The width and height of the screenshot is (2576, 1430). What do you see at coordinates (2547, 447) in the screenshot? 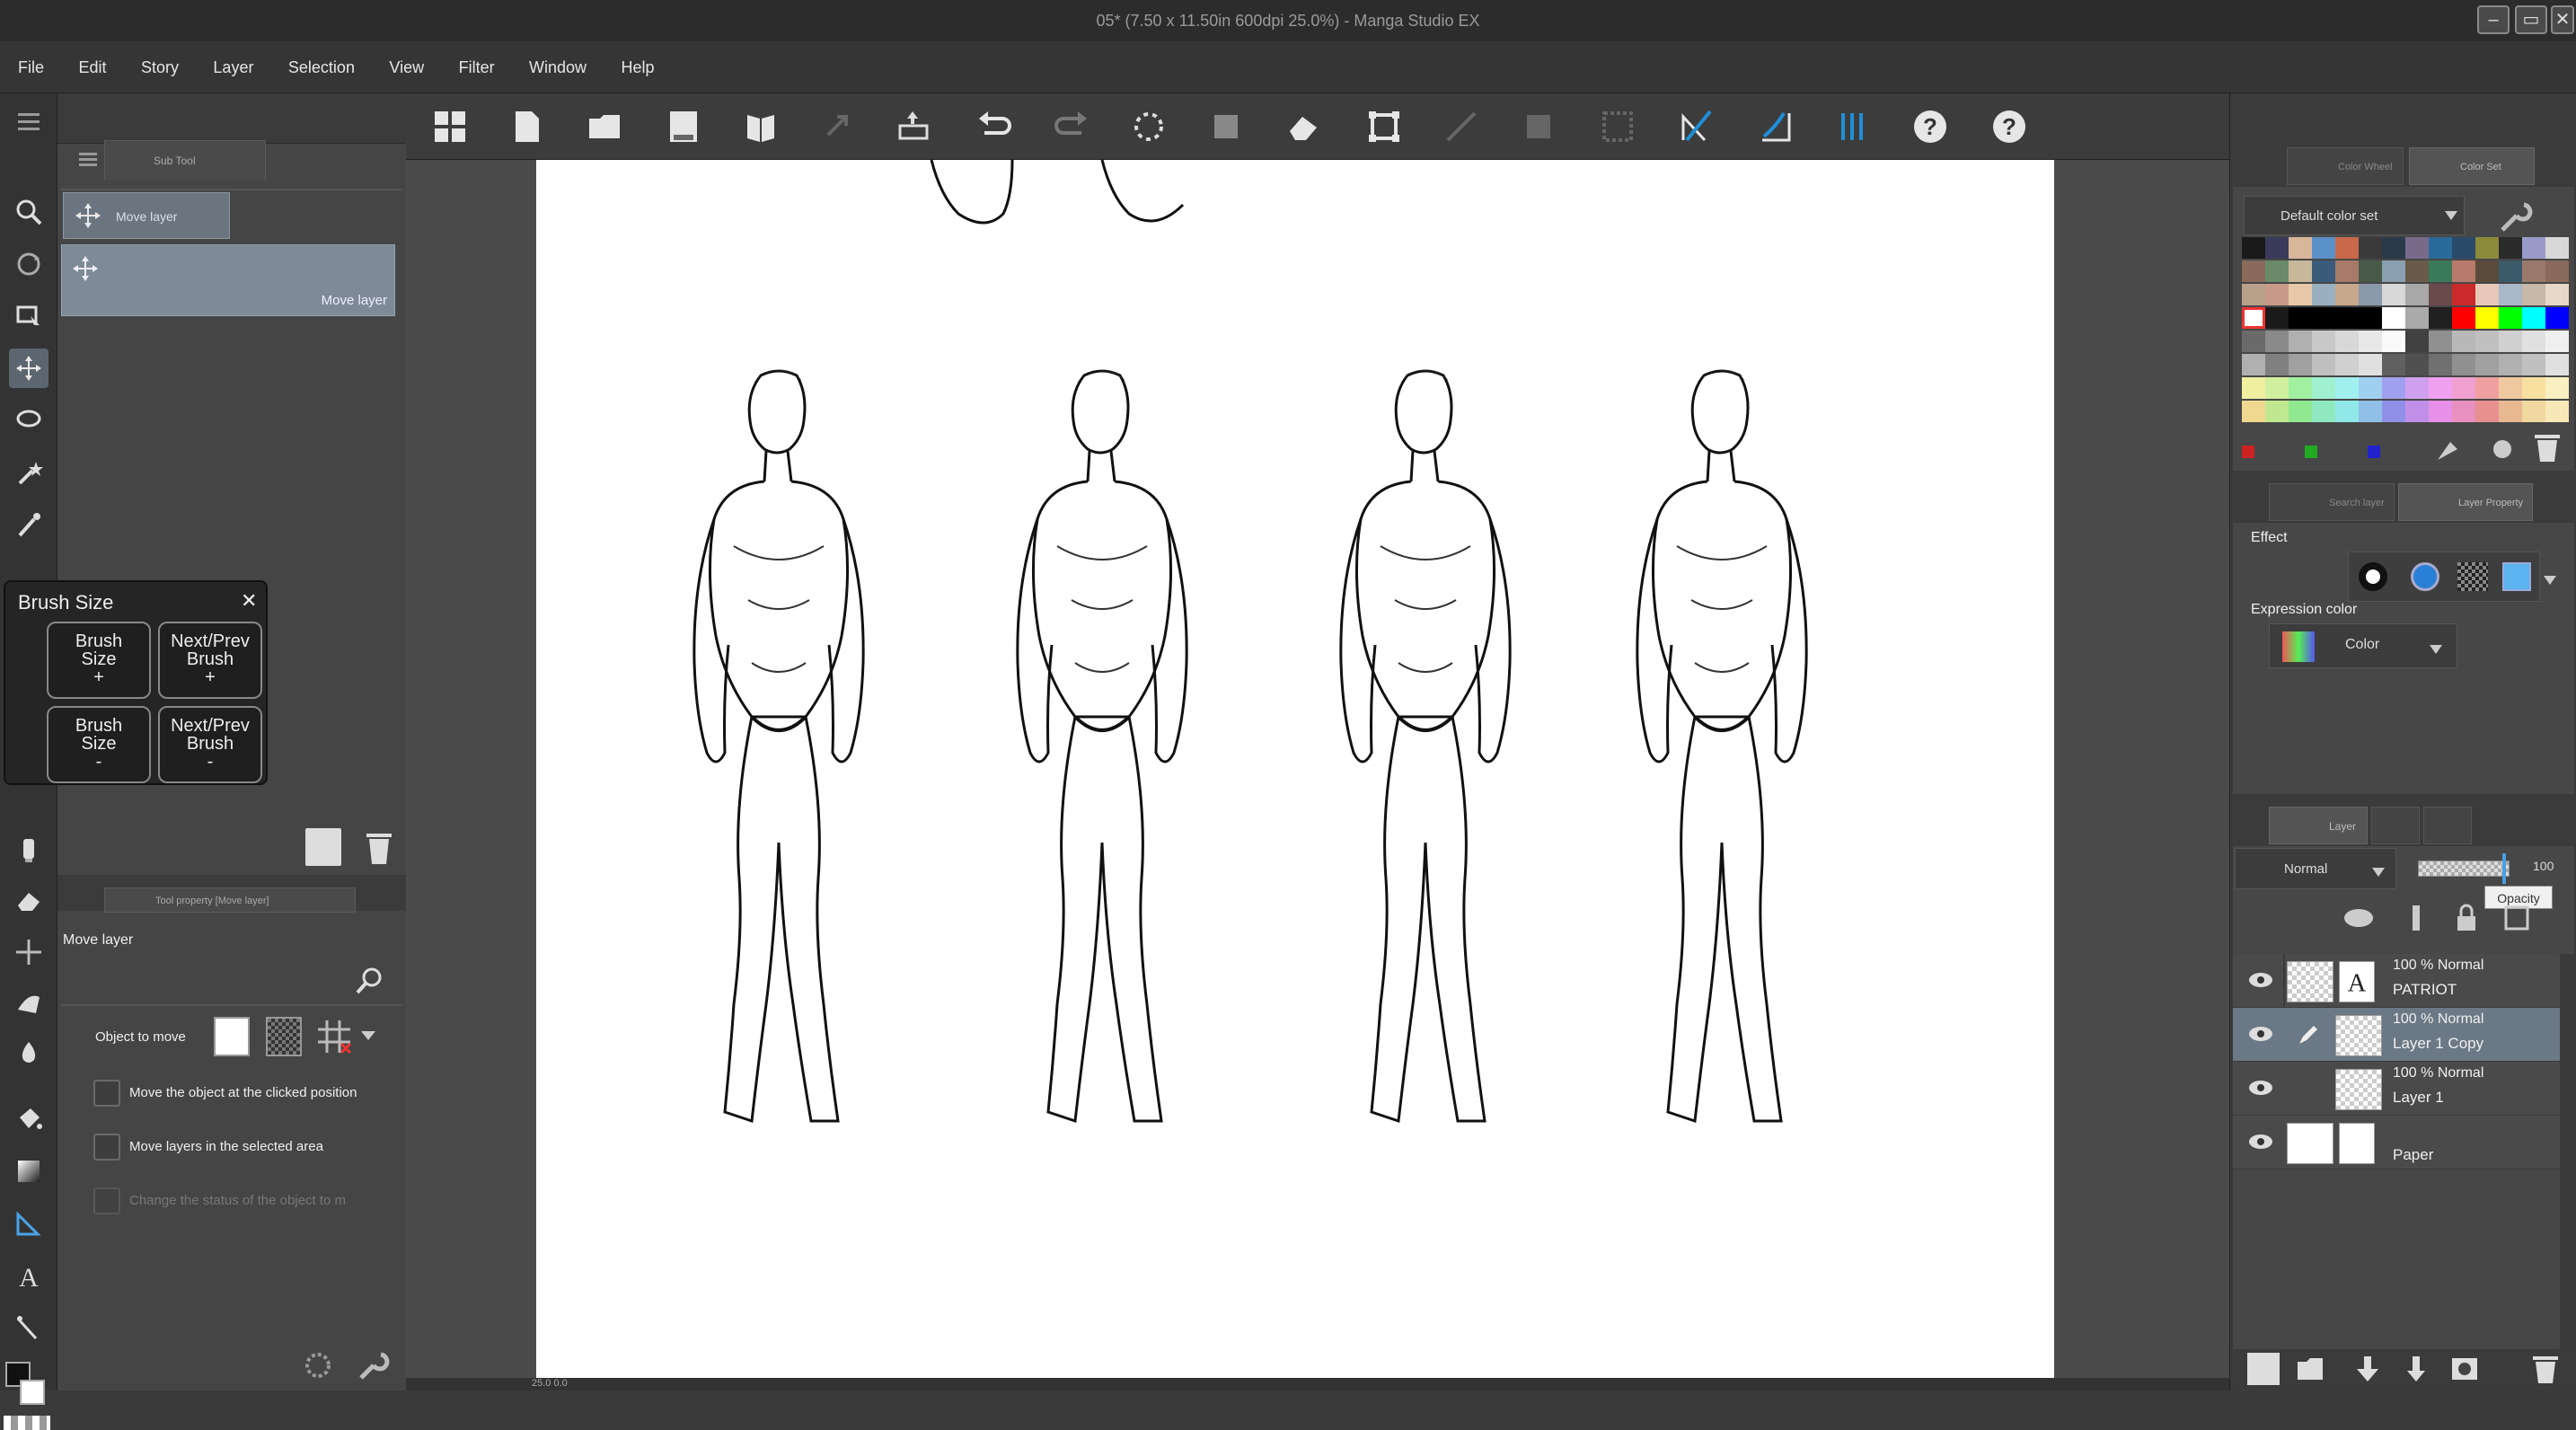
I see `delete-color-icon` at bounding box center [2547, 447].